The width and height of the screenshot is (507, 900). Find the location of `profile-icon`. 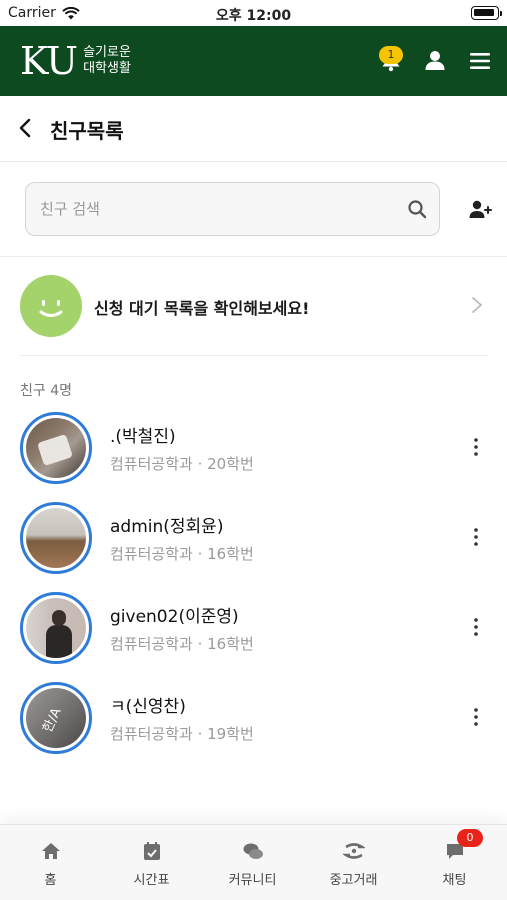

profile-icon is located at coordinates (435, 61).